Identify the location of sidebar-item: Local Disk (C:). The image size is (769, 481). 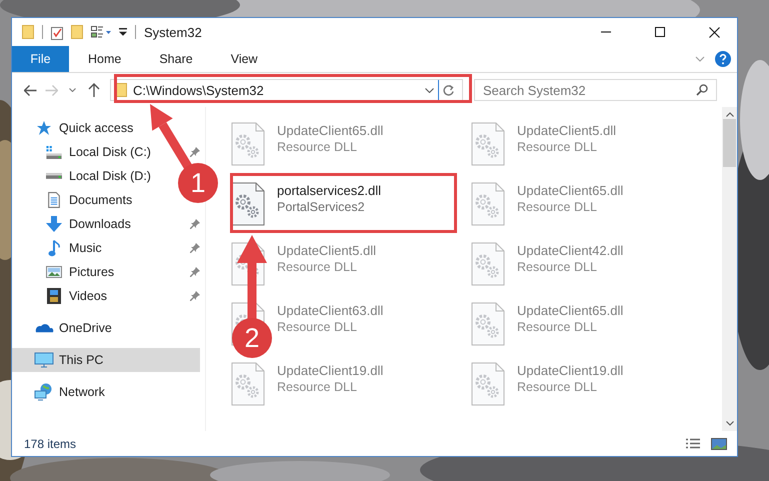
(83, 152).